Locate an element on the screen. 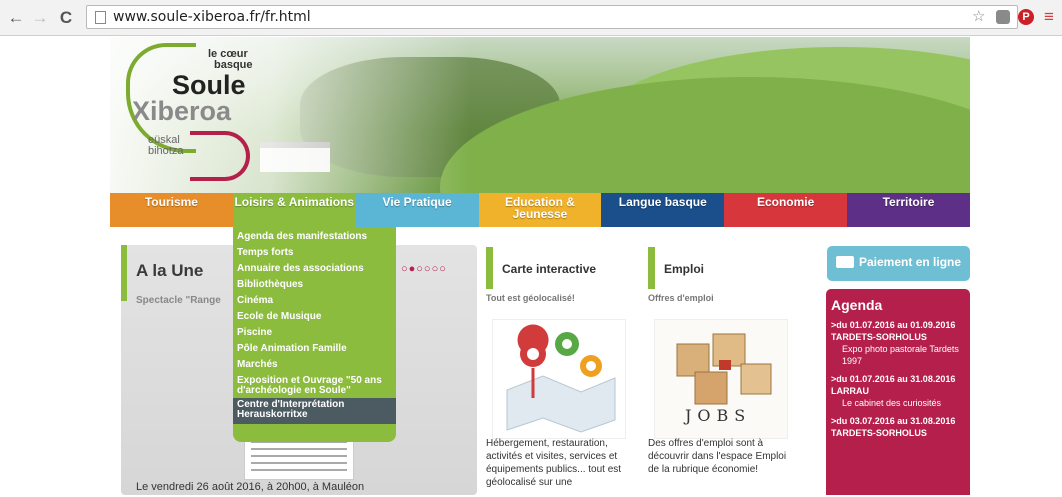 Image resolution: width=1062 pixels, height=497 pixels. address-bar: www.soule-xiberoa.fr/fr.html is located at coordinates (552, 17).